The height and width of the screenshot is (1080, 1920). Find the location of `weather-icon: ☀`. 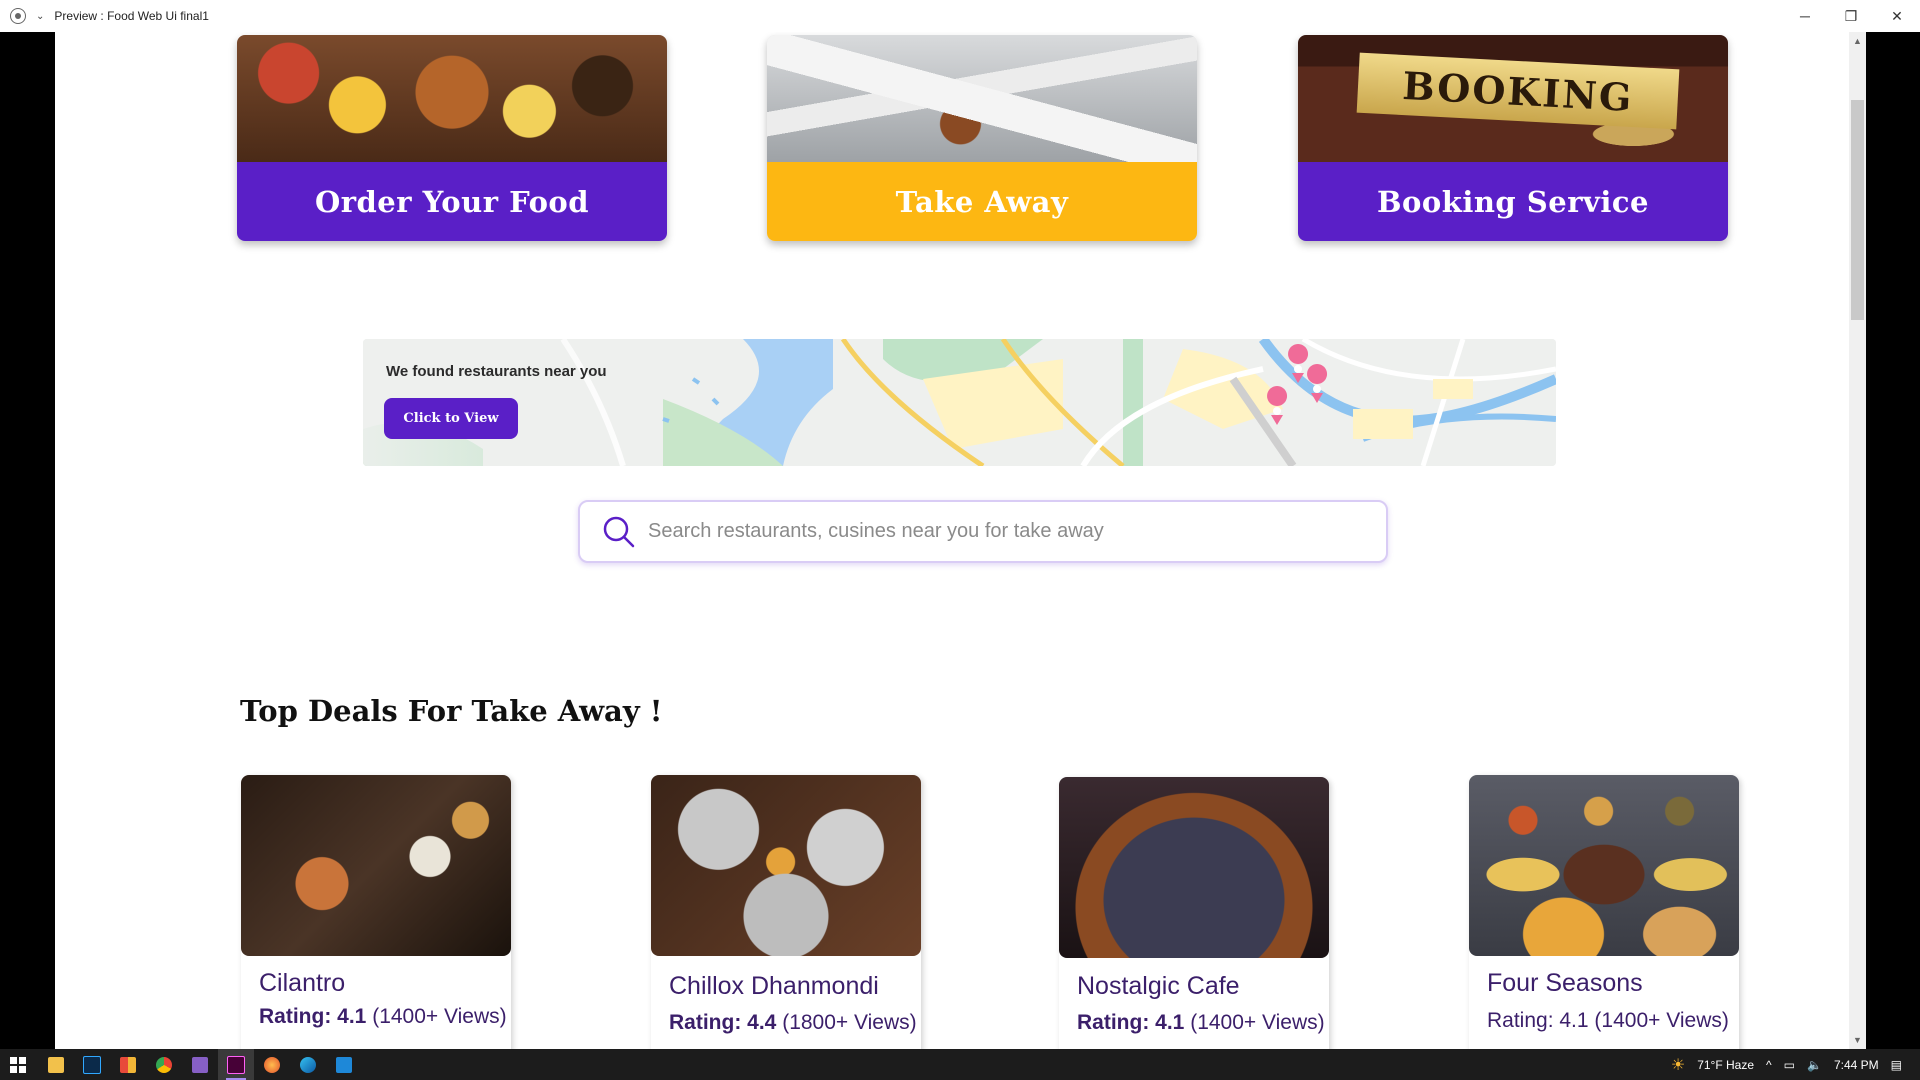

weather-icon: ☀ is located at coordinates (1678, 1065).